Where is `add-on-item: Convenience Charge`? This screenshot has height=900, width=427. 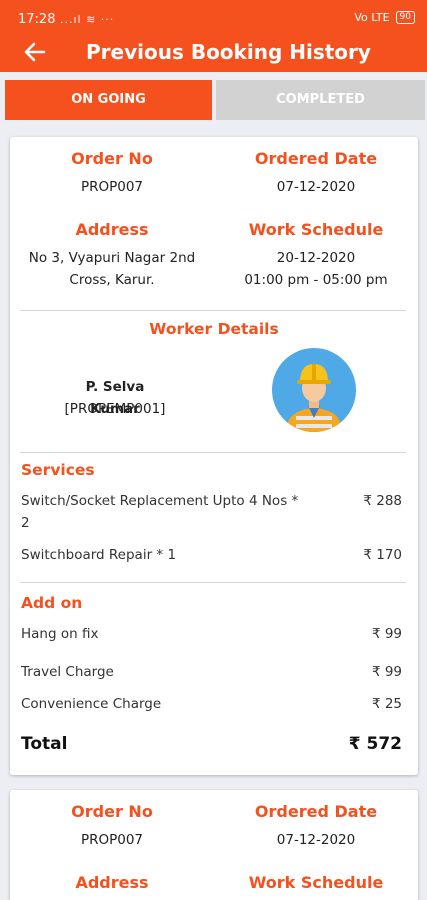
add-on-item: Convenience Charge is located at coordinates (91, 704).